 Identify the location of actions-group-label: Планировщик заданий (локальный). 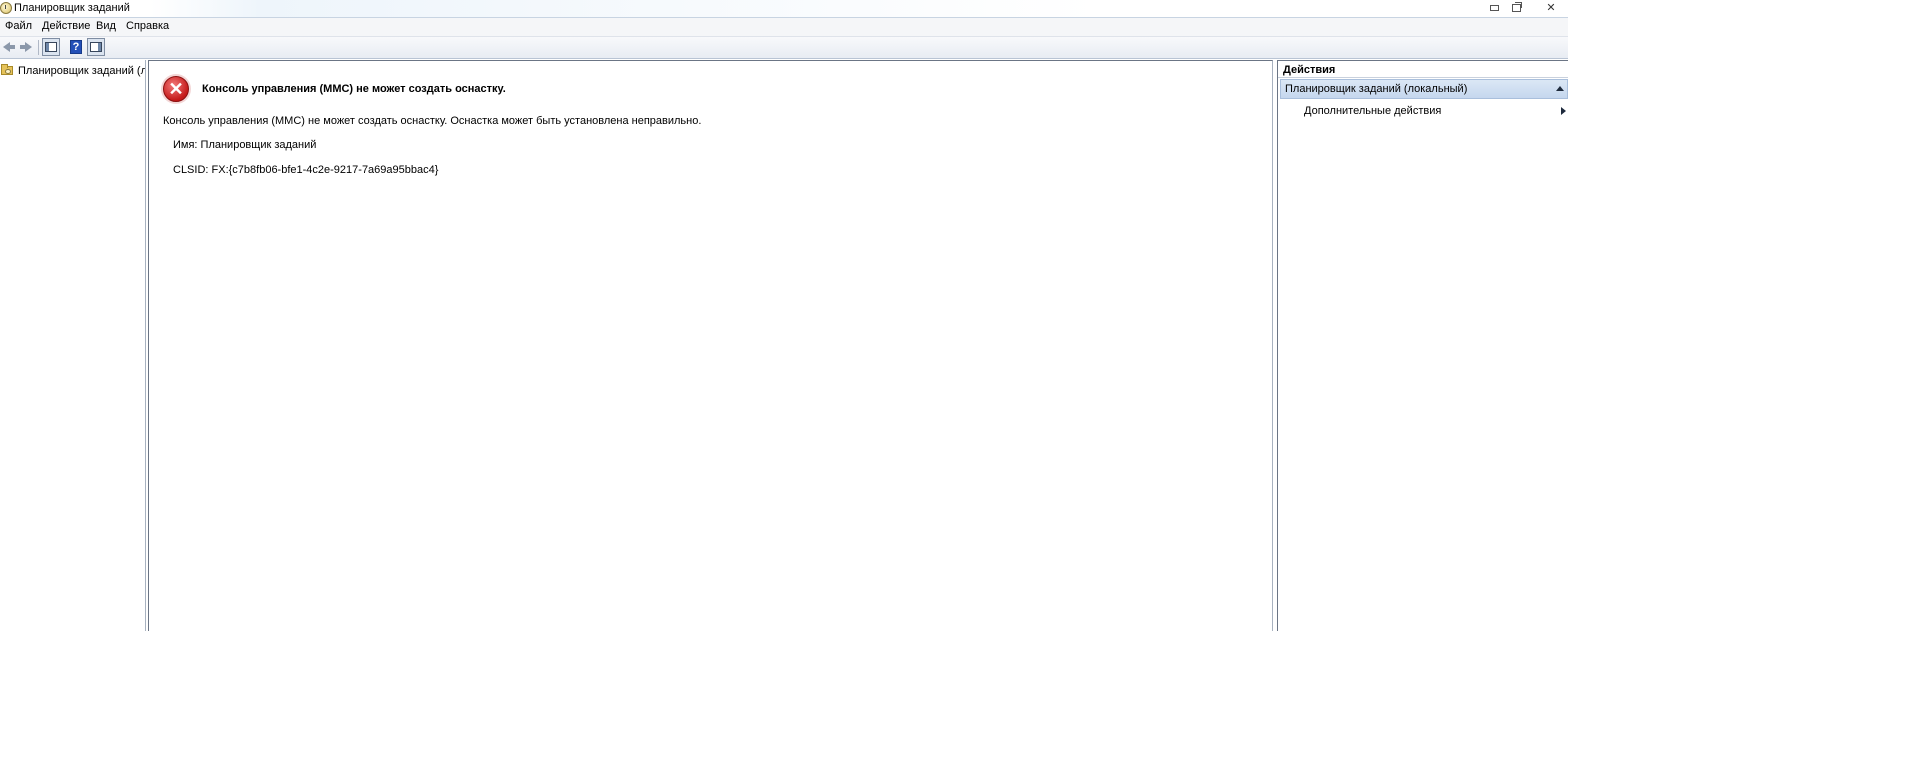
(1376, 89).